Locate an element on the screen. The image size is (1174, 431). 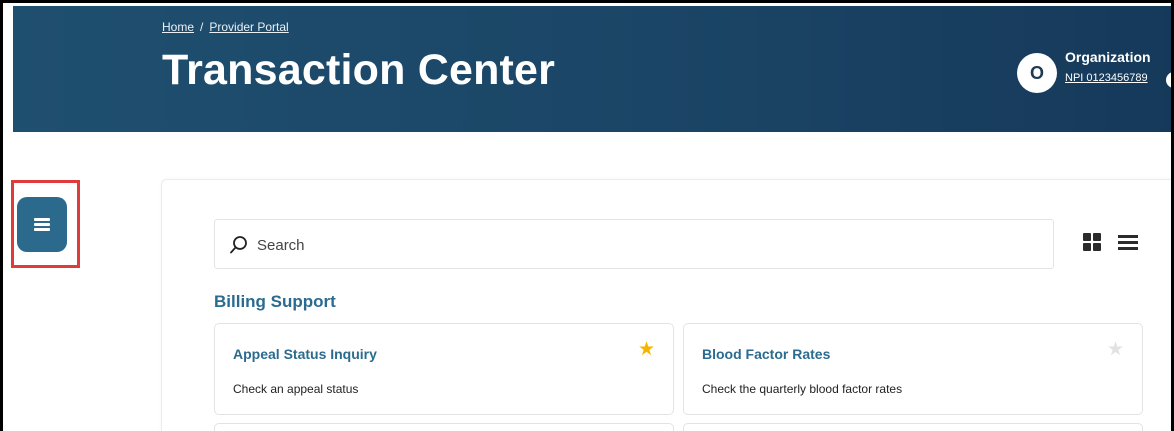
list-view-icon is located at coordinates (1128, 244).